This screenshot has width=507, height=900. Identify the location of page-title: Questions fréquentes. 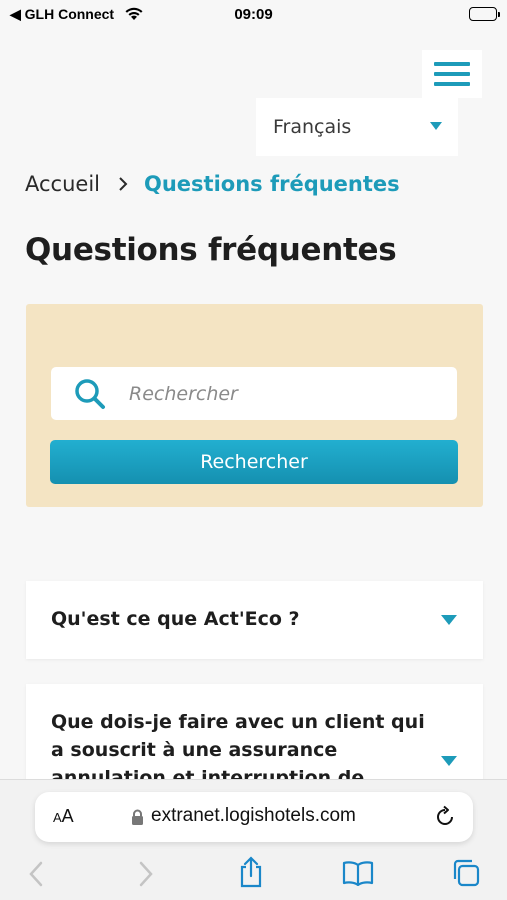
(211, 250).